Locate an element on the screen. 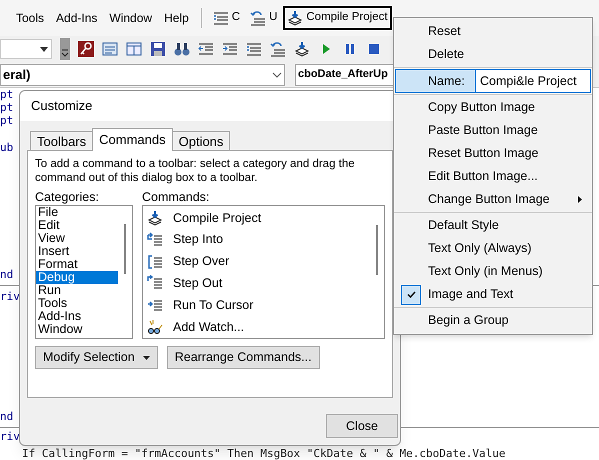  commands-label: Commands: is located at coordinates (176, 197).